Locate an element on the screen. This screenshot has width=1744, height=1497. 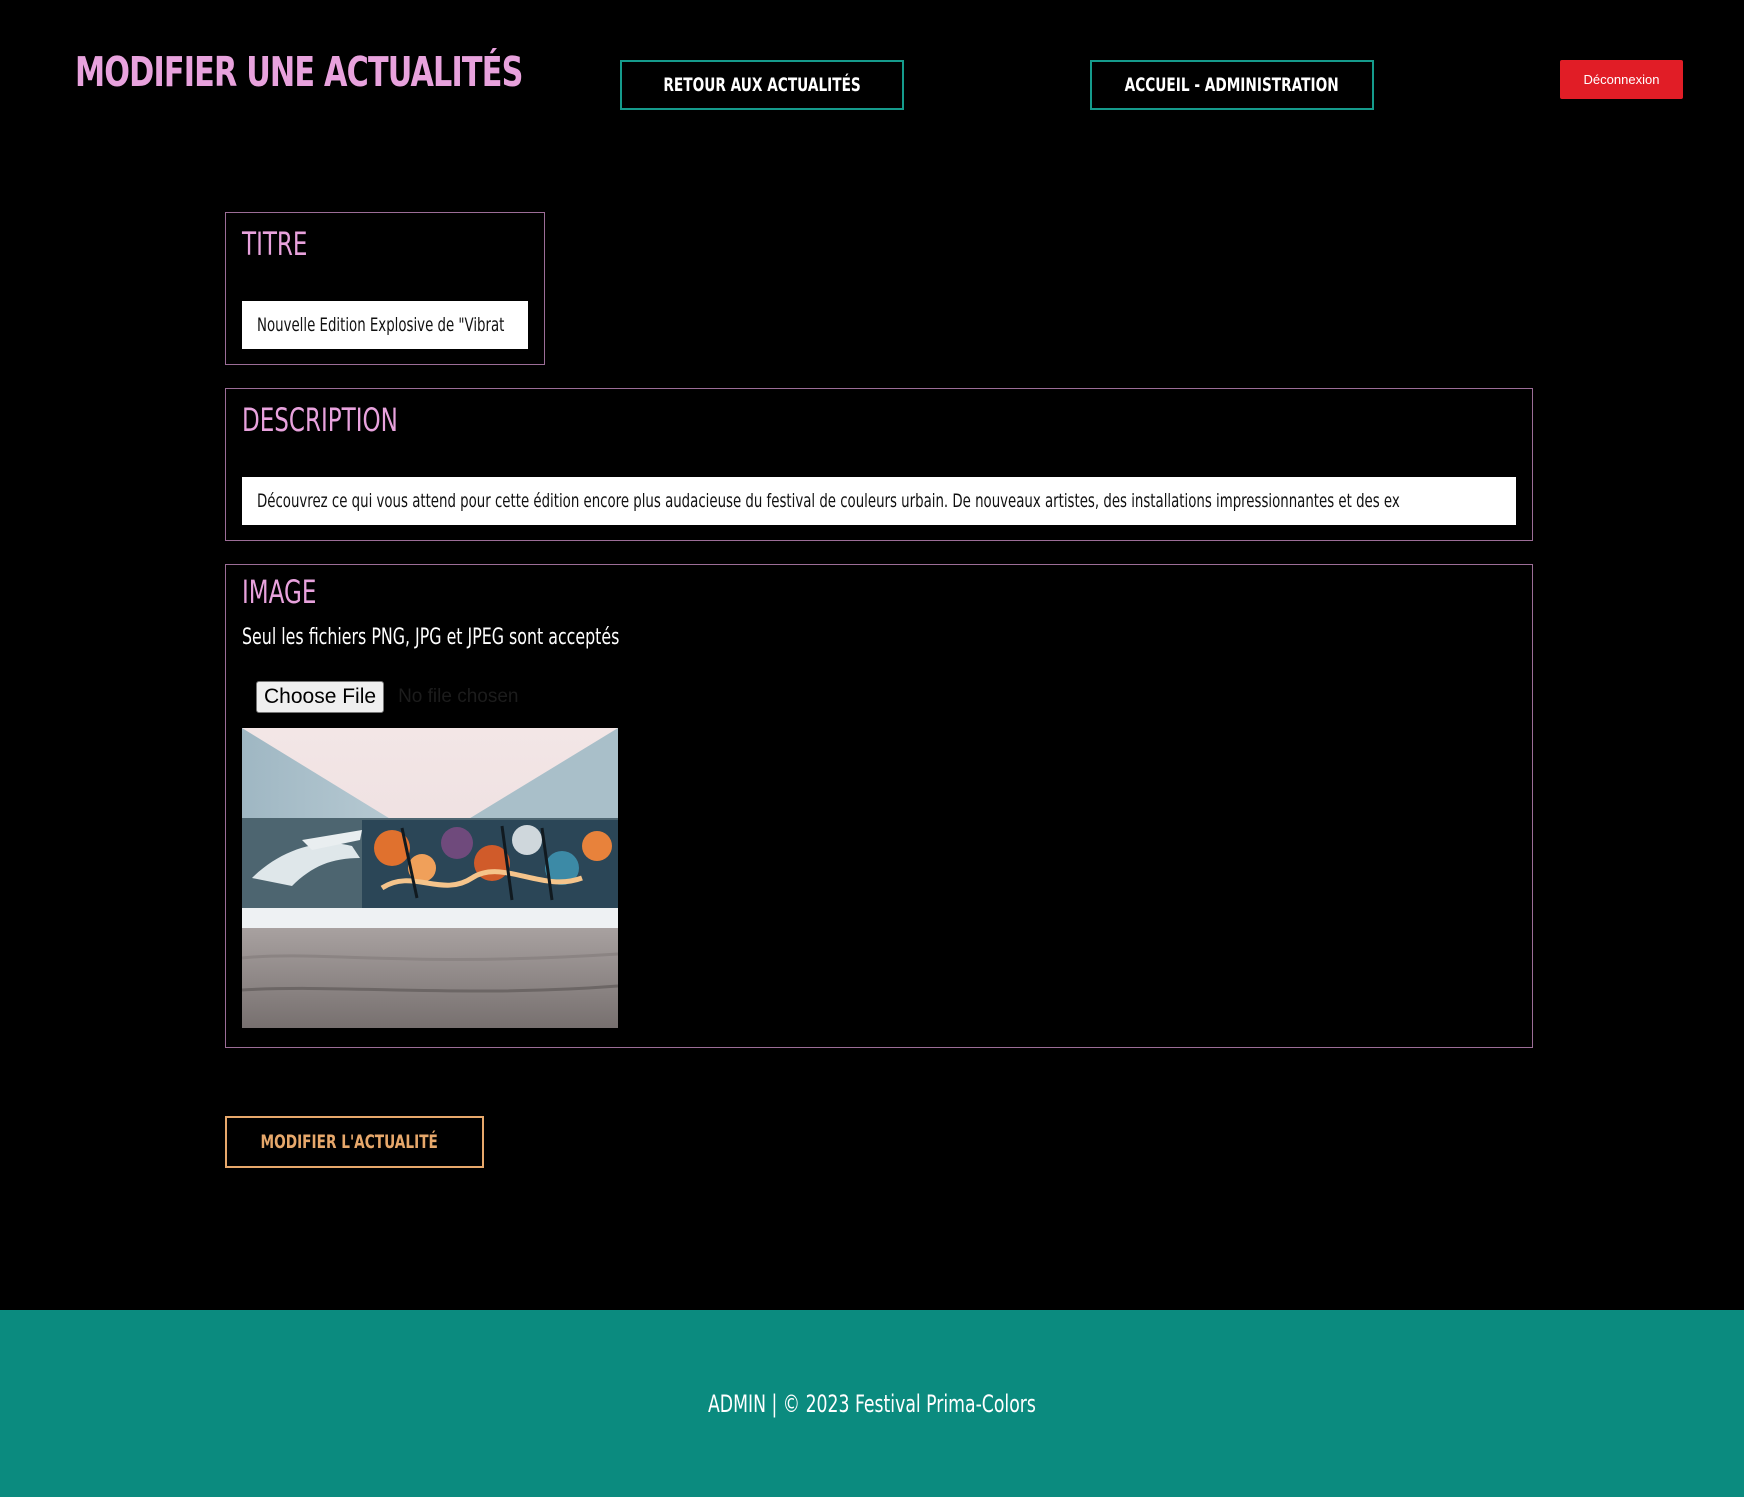
footer-text: ADMIN | © 2023 Festival Prima-Colors is located at coordinates (872, 1403).